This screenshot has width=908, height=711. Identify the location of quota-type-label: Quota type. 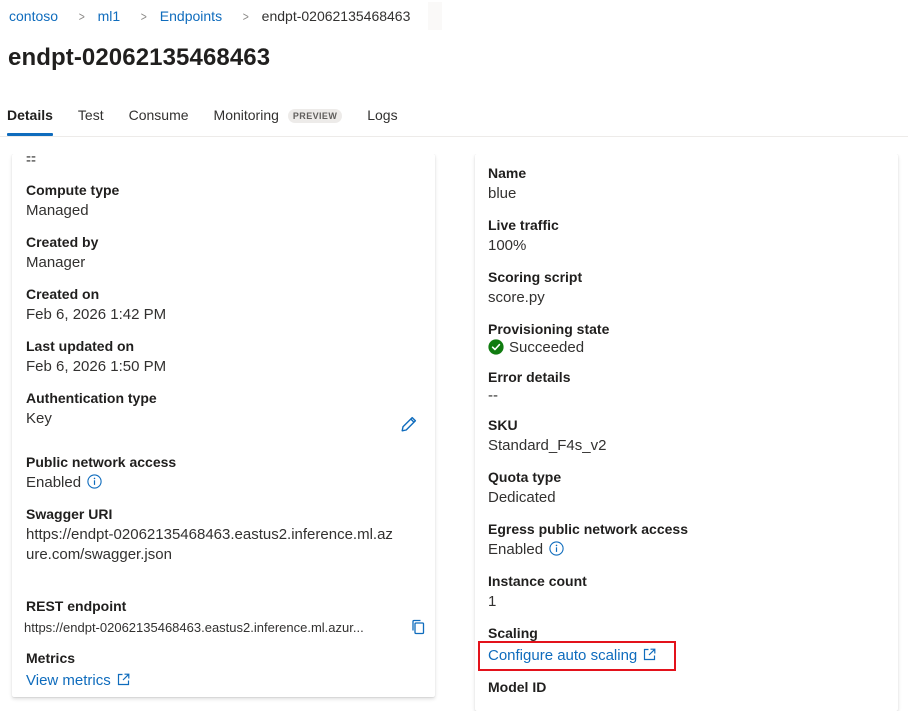
(525, 477).